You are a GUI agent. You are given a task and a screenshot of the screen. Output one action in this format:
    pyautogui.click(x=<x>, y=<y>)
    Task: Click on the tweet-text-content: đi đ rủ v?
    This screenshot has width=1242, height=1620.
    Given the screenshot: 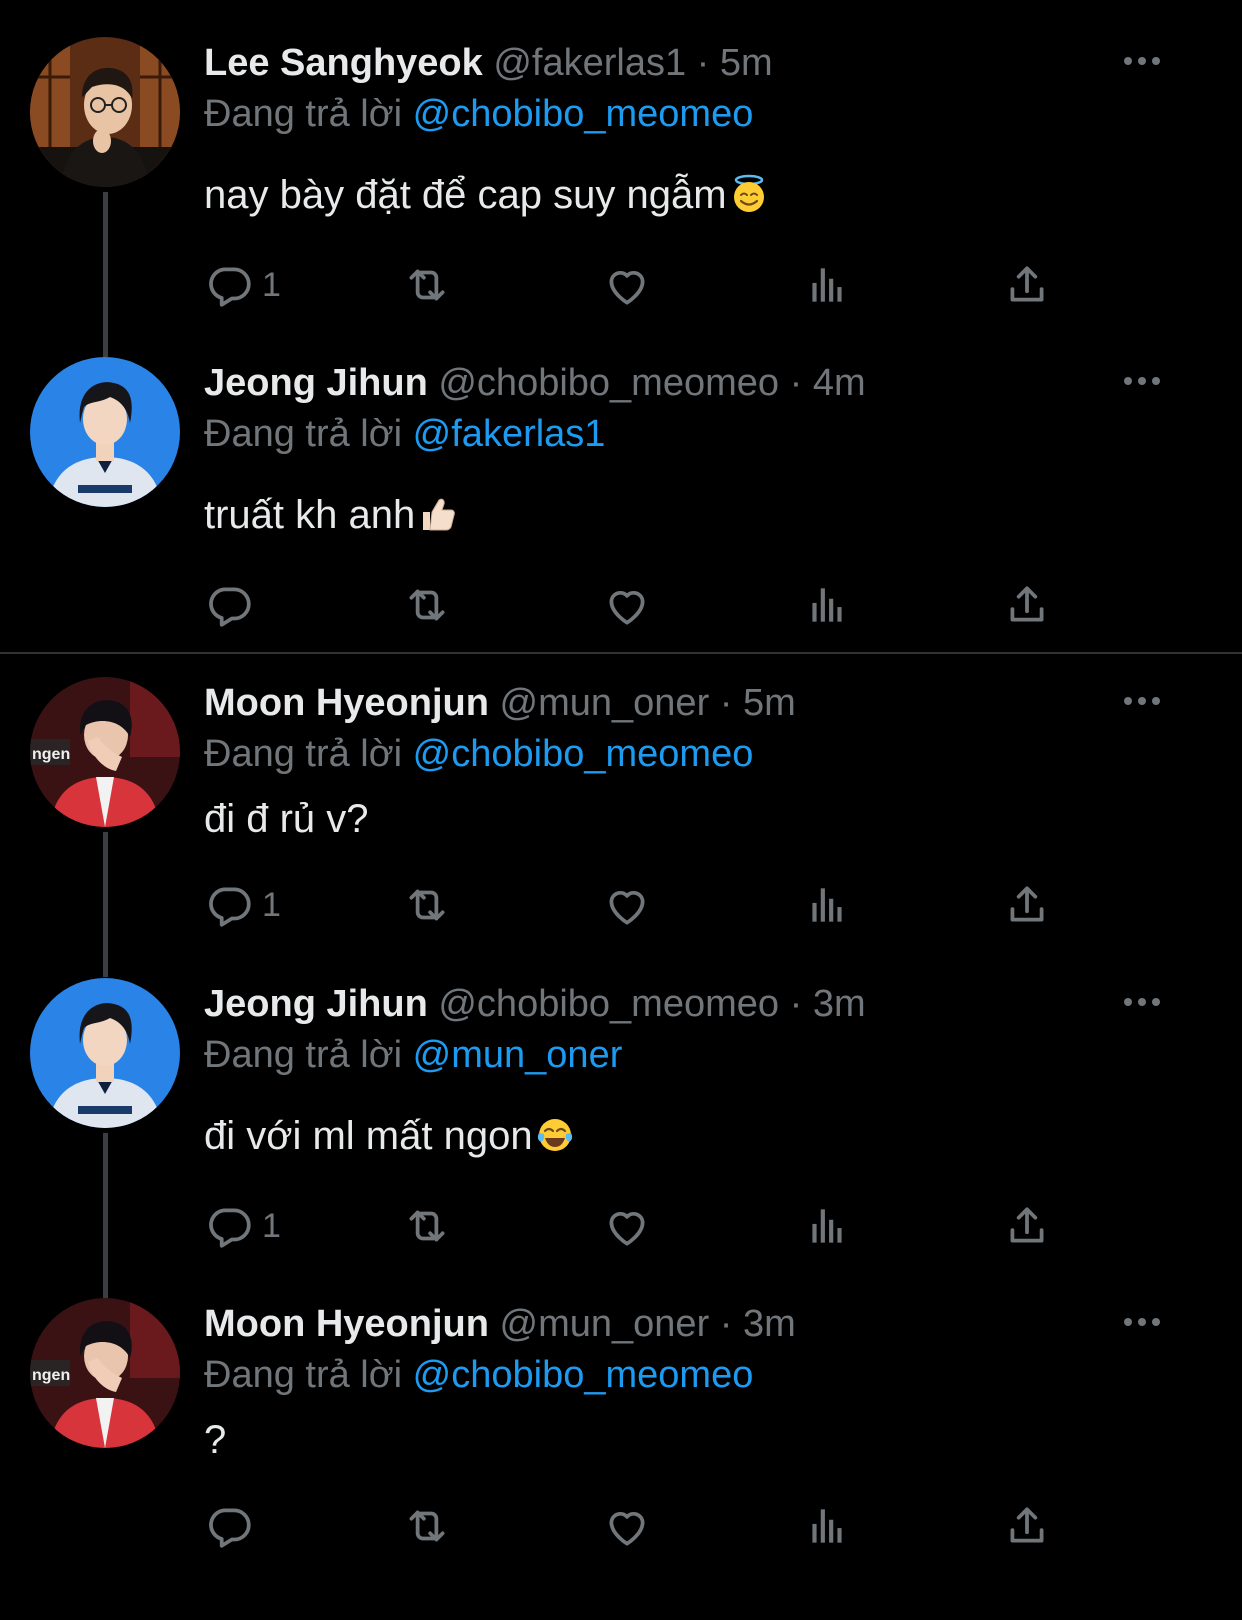 What is the action you would take?
    pyautogui.click(x=286, y=819)
    